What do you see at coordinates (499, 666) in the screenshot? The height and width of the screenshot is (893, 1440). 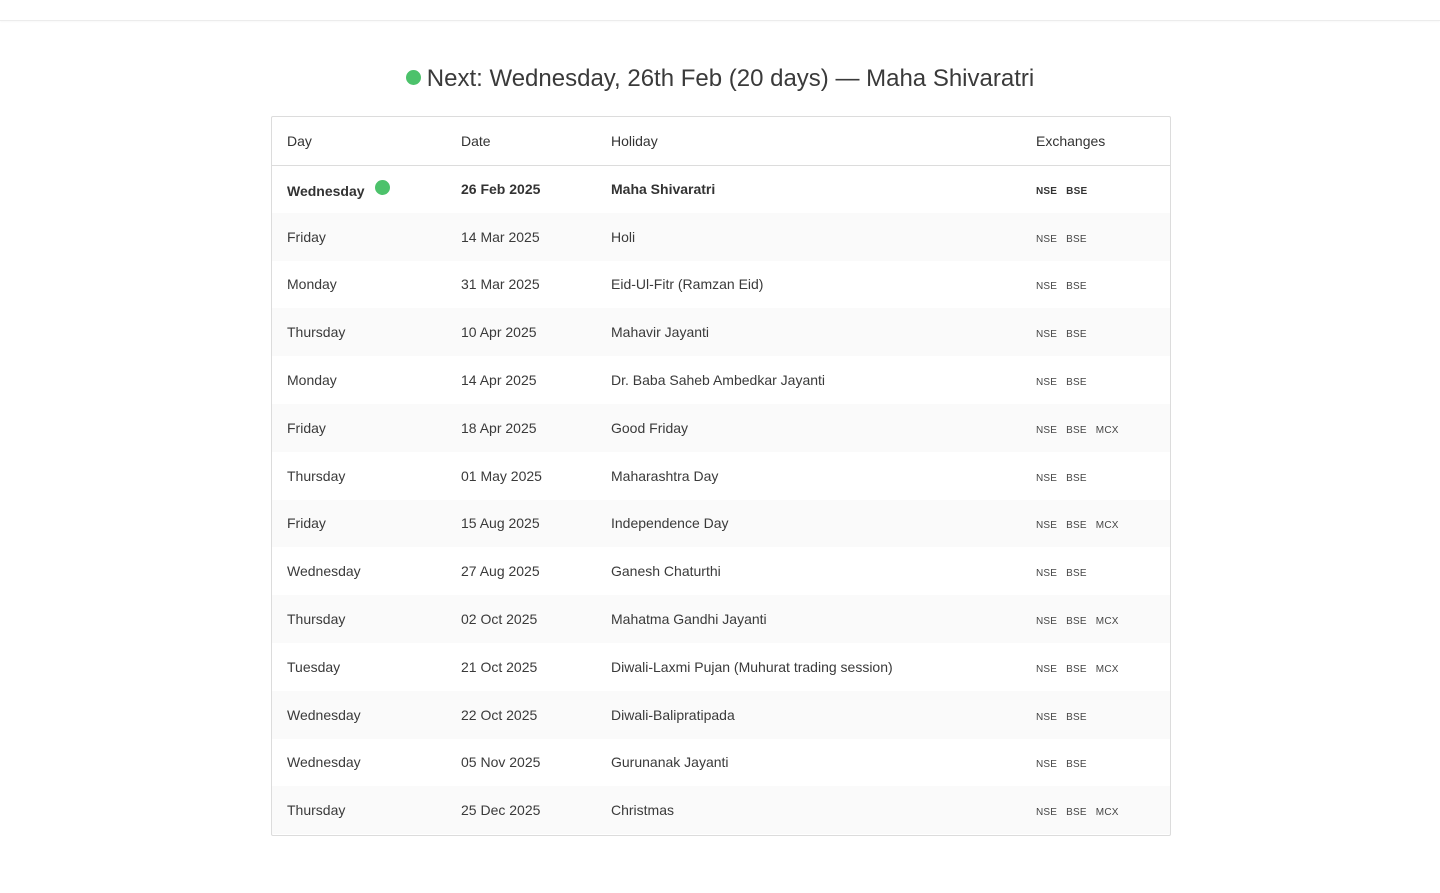 I see `cell-date: 21 Oct 2025` at bounding box center [499, 666].